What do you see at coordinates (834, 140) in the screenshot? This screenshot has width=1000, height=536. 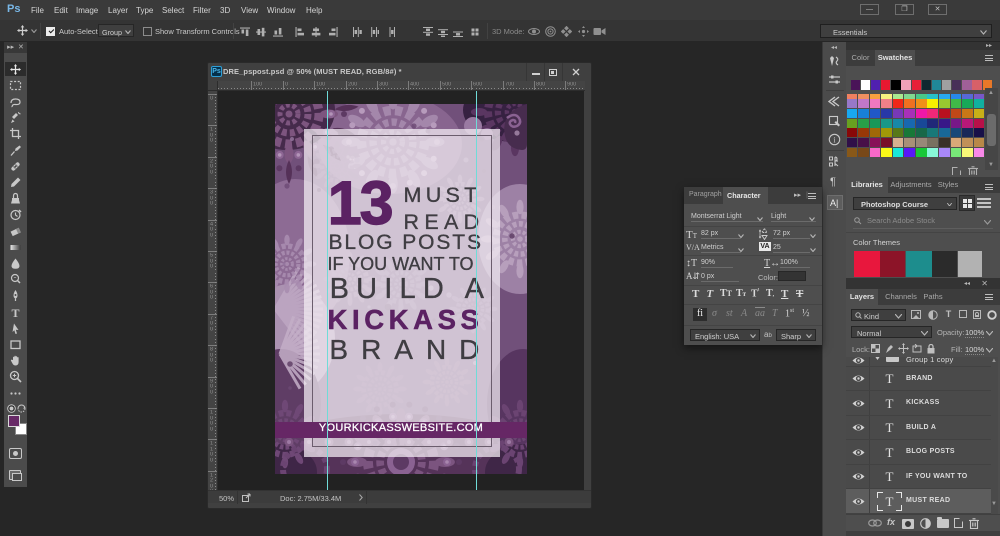 I see `svg-text: i` at bounding box center [834, 140].